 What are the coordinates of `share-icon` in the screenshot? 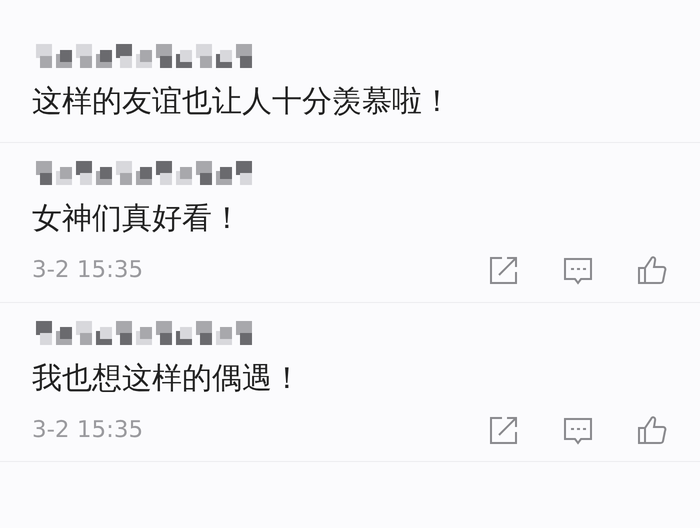 It's located at (504, 270).